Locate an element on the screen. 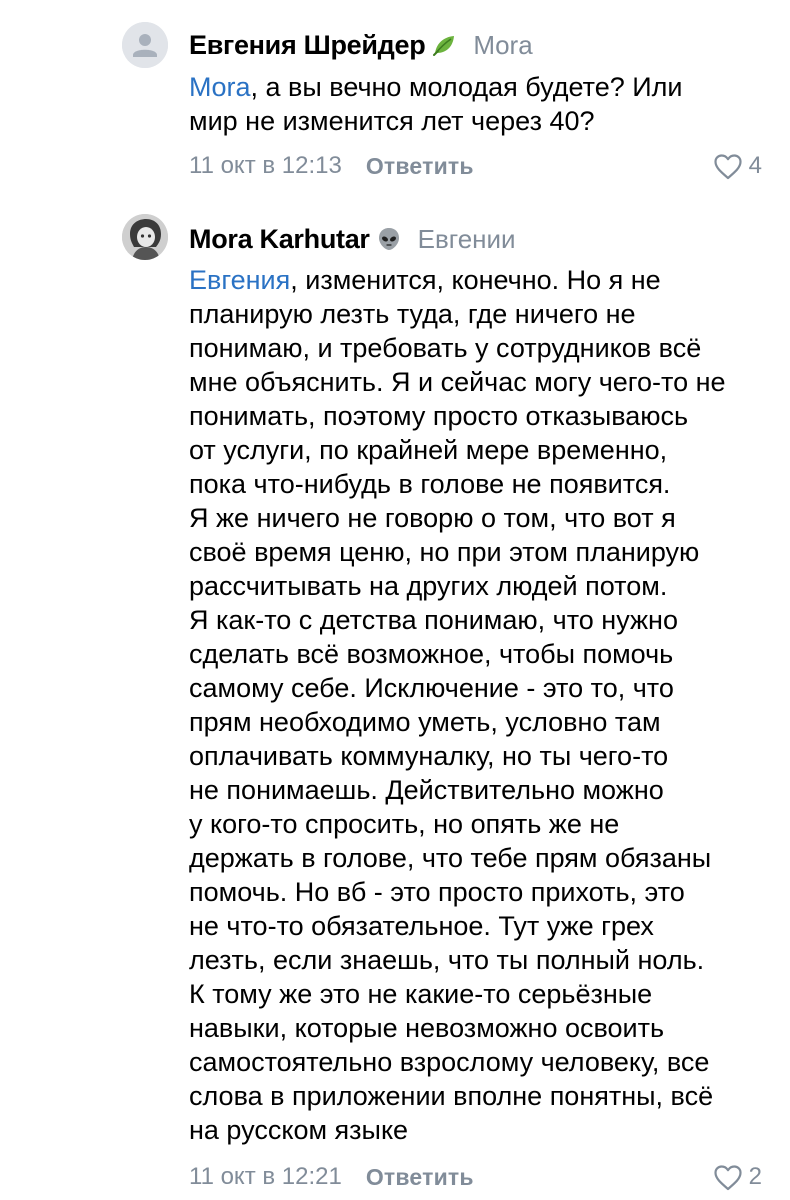 The width and height of the screenshot is (790, 1200). alien-icon is located at coordinates (389, 239).